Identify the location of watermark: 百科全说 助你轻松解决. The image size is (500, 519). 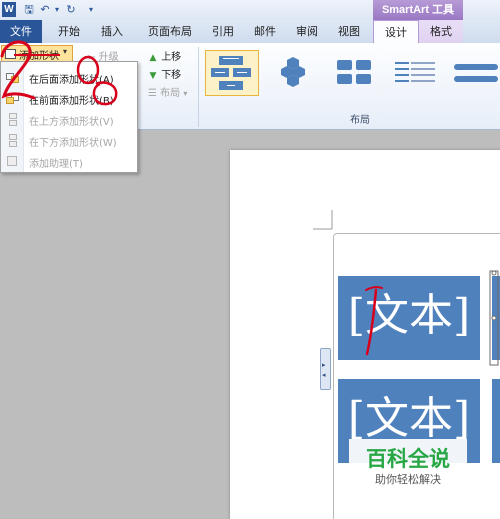
(408, 464).